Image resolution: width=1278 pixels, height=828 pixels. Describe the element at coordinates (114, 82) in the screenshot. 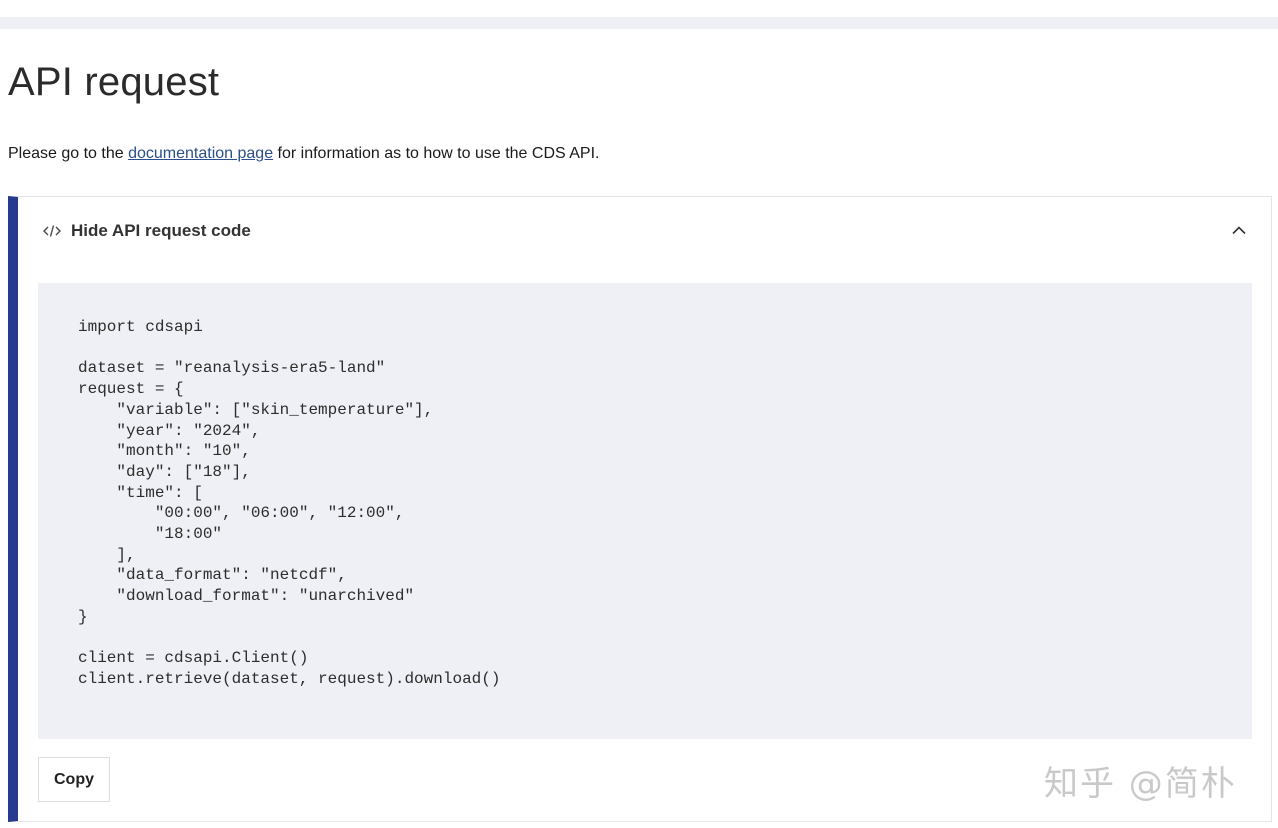

I see `page-title: API request` at that location.